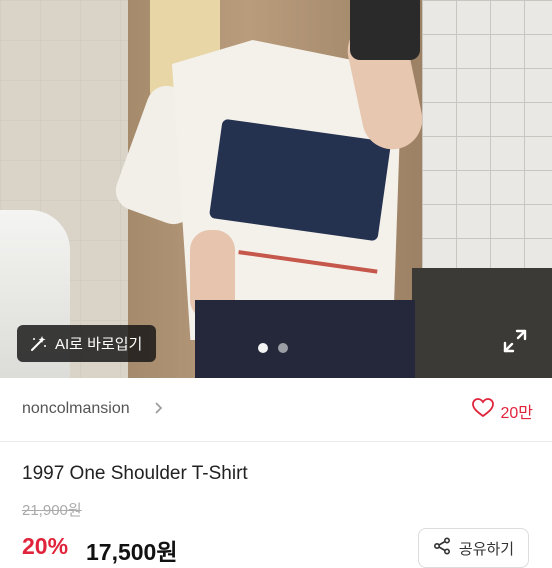  I want to click on ai-try-on-button: AI로 바로입기, so click(87, 343).